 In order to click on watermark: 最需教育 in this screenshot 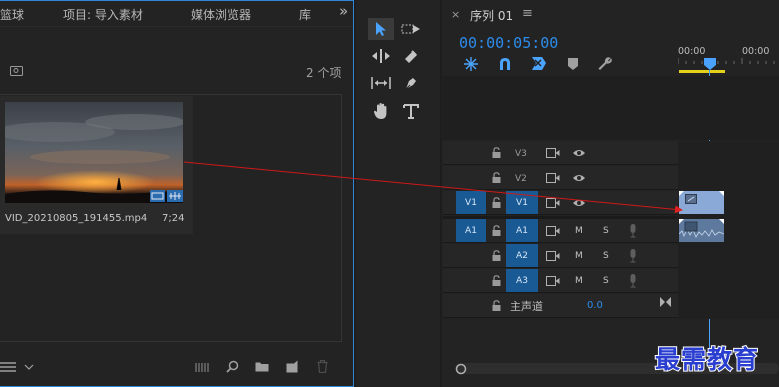, I will do `click(707, 359)`.